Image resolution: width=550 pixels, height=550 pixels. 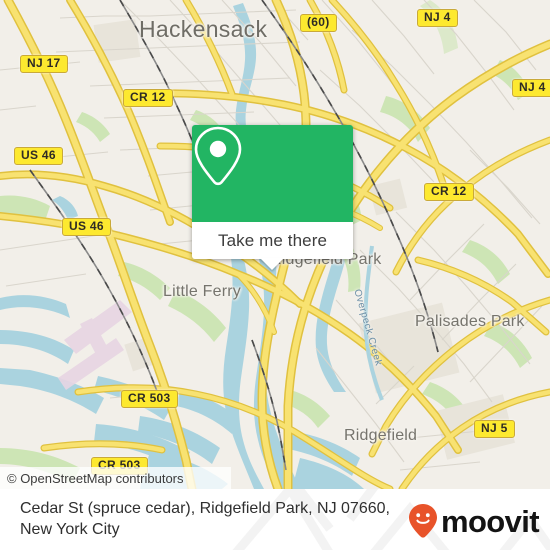 I want to click on popup-pointer-tail, so click(x=272, y=264).